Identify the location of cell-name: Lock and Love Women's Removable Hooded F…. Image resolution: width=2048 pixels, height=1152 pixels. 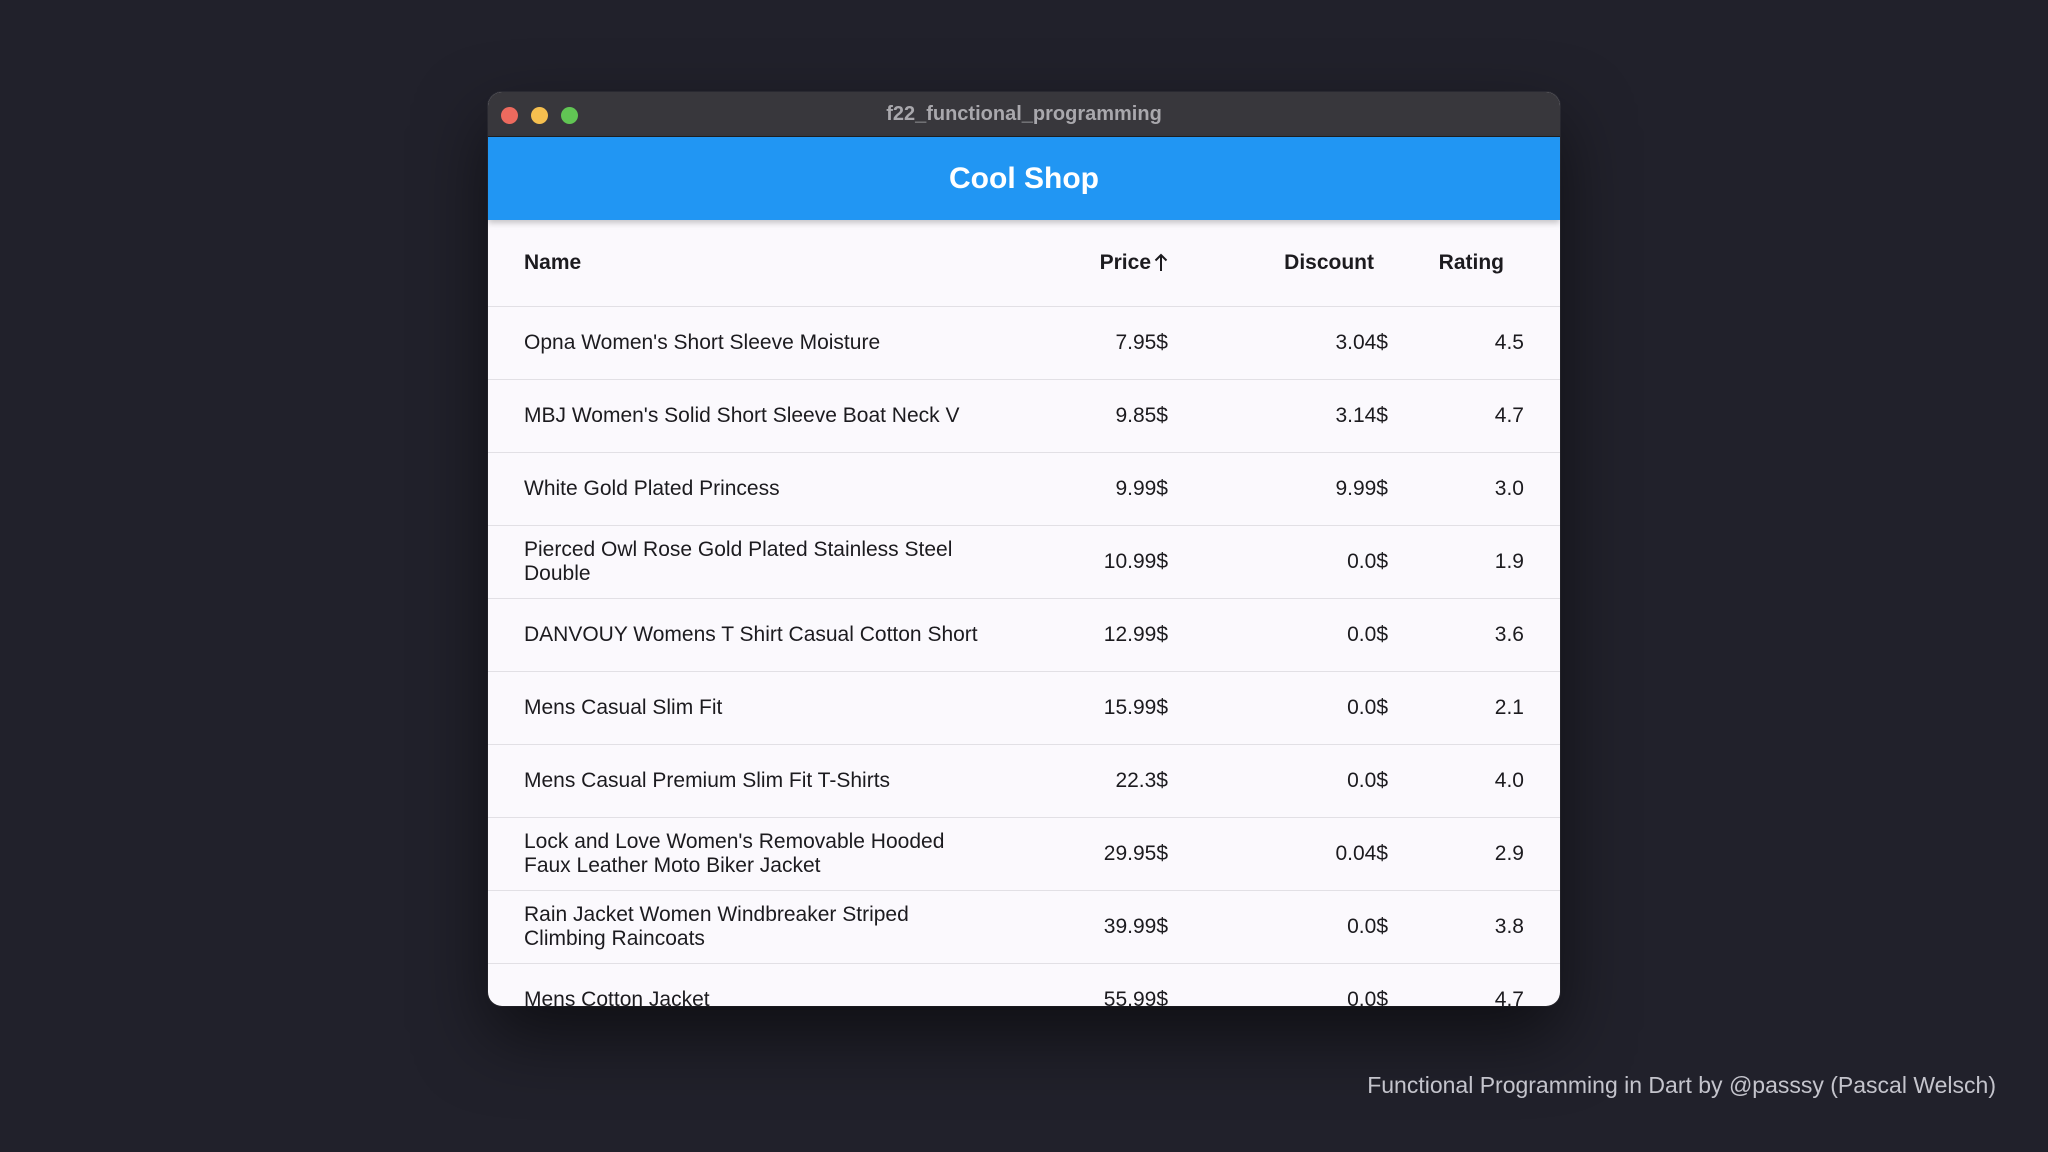
(734, 853).